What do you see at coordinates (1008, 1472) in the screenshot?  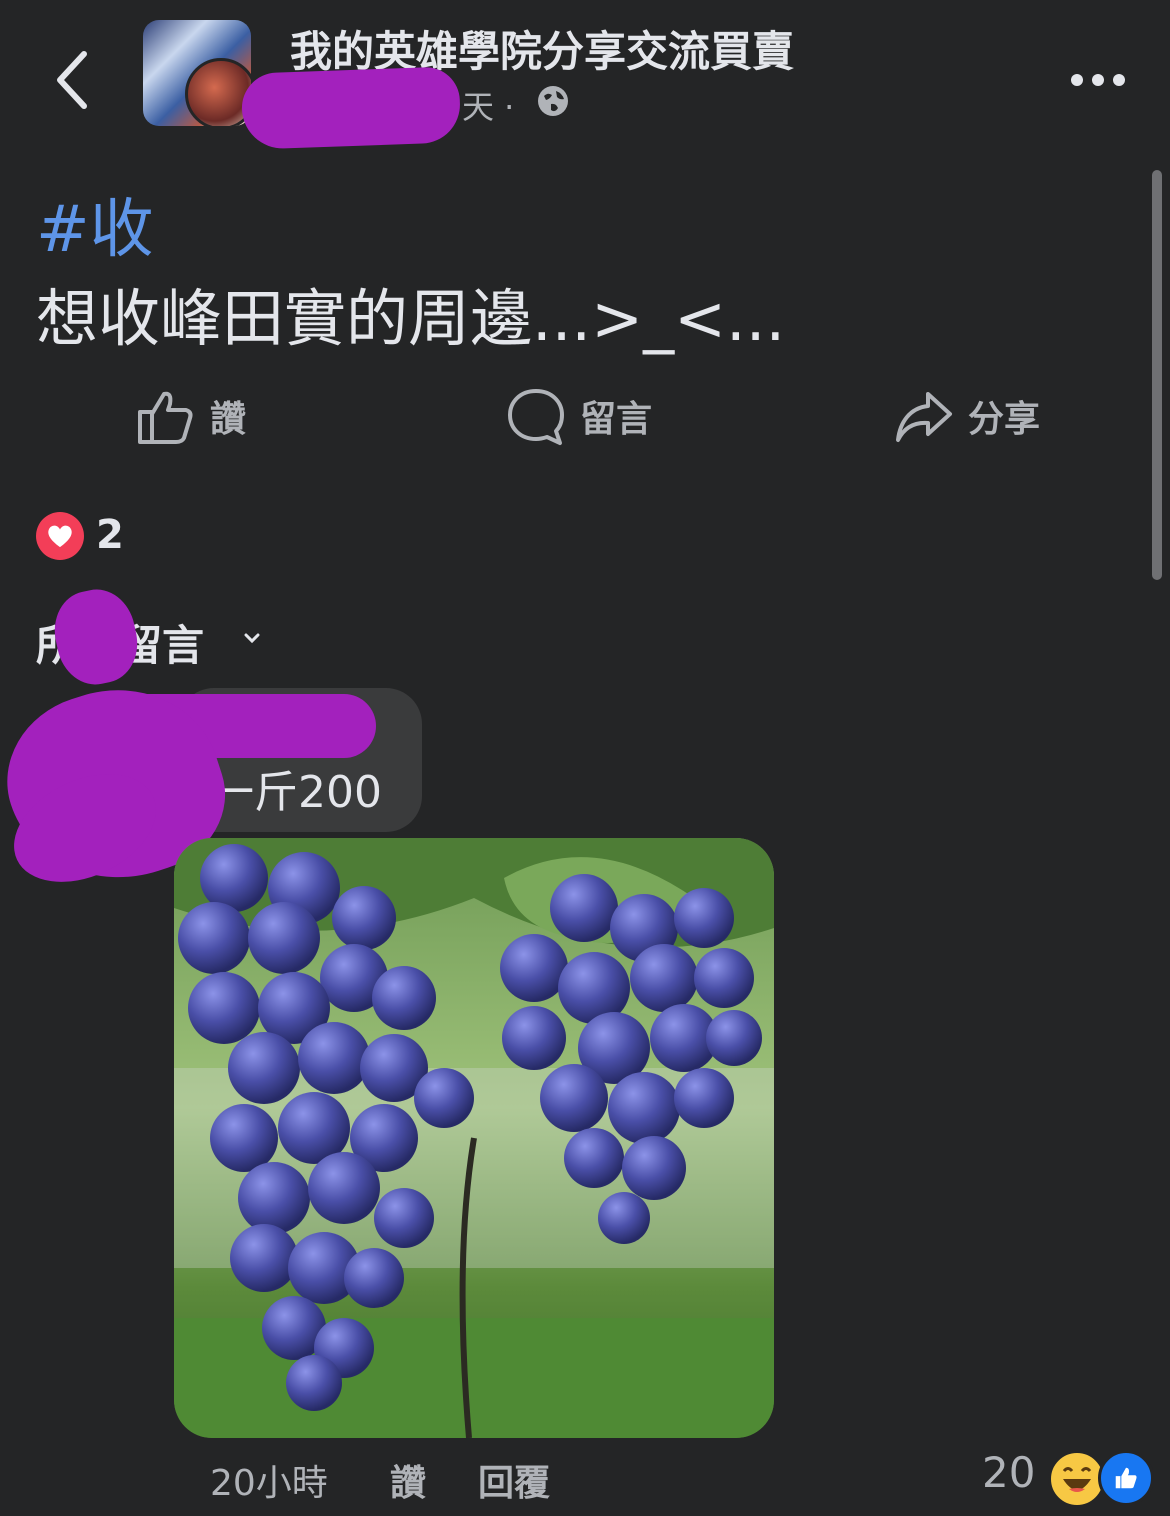 I see `comment-reaction-count: 20` at bounding box center [1008, 1472].